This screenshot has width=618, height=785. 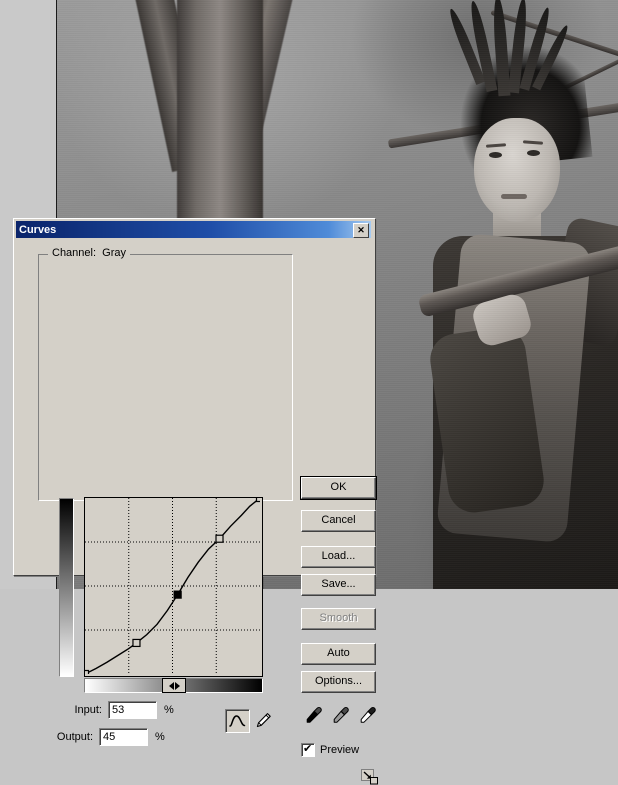 I want to click on graph-gridlines, so click(x=172, y=586).